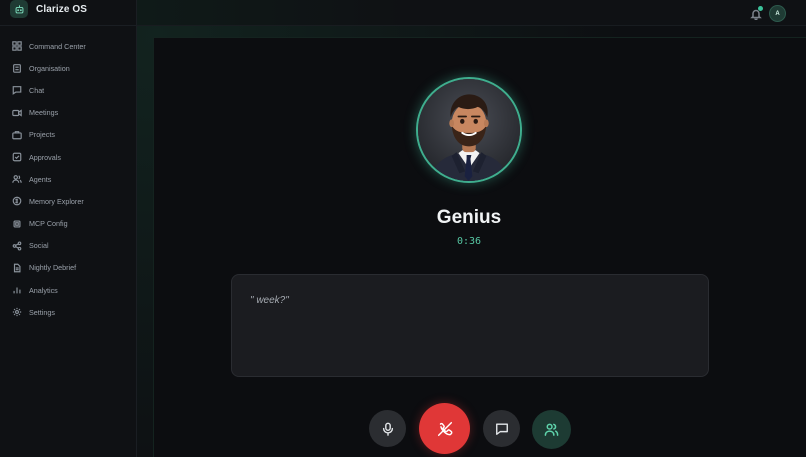  I want to click on sidebar-item-organisation: Organisation, so click(68, 68).